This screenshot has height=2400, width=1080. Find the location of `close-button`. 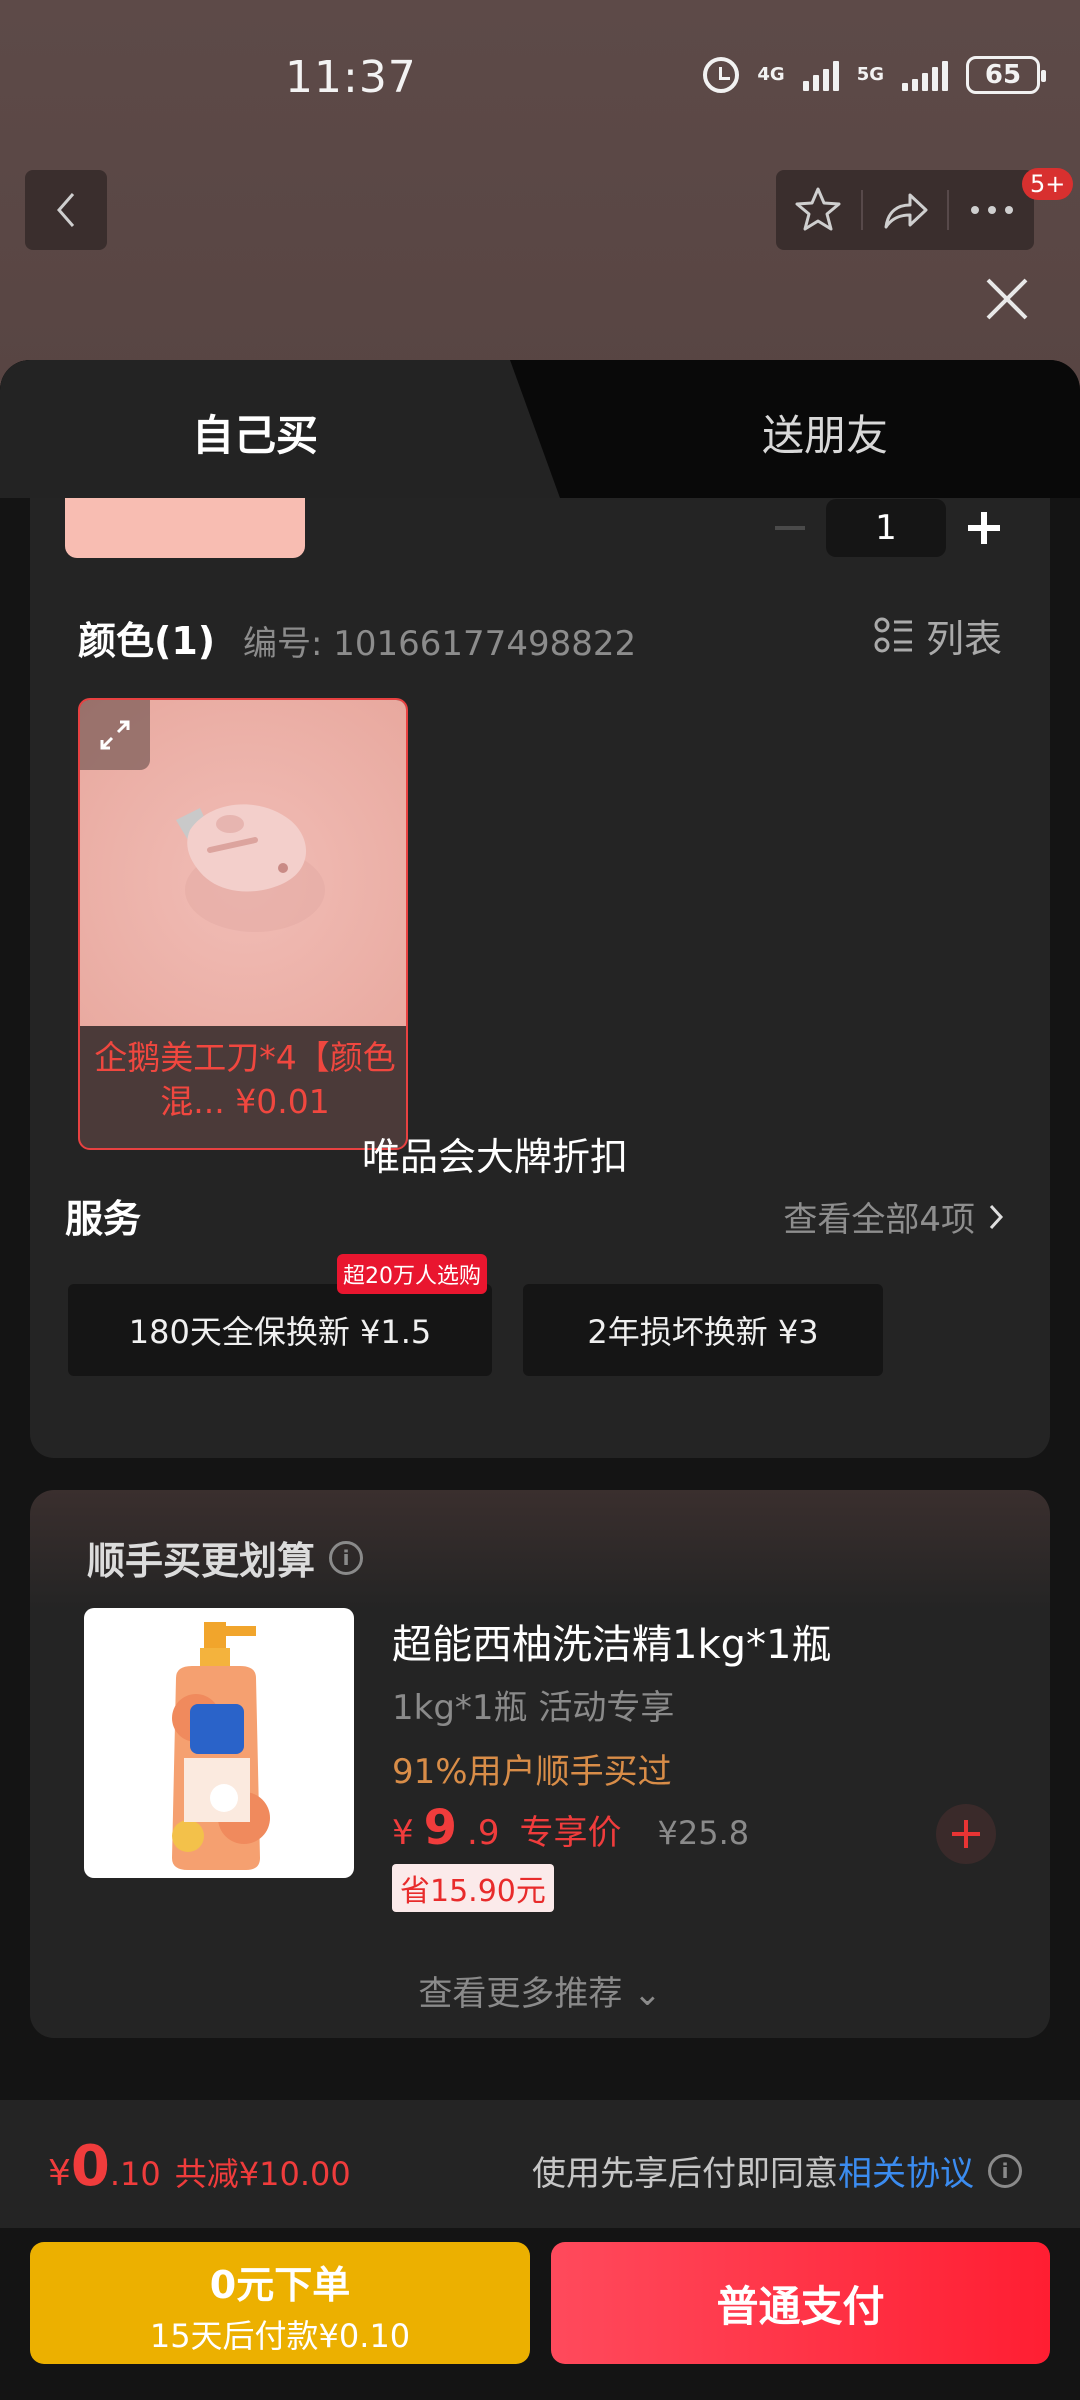

close-button is located at coordinates (1007, 299).